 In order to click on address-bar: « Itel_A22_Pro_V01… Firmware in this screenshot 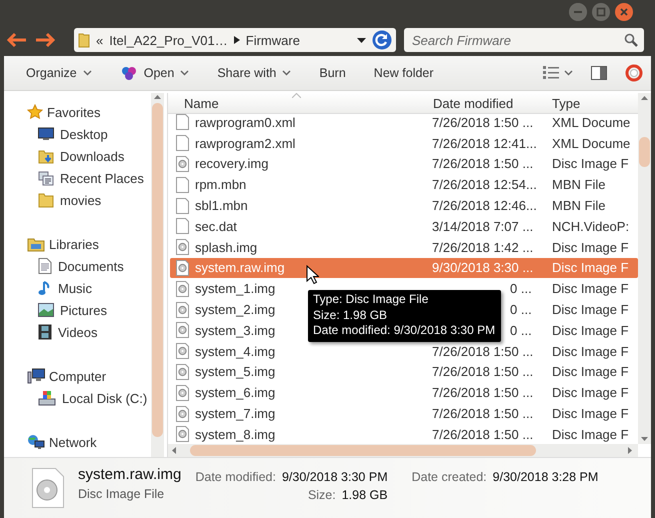, I will do `click(235, 40)`.